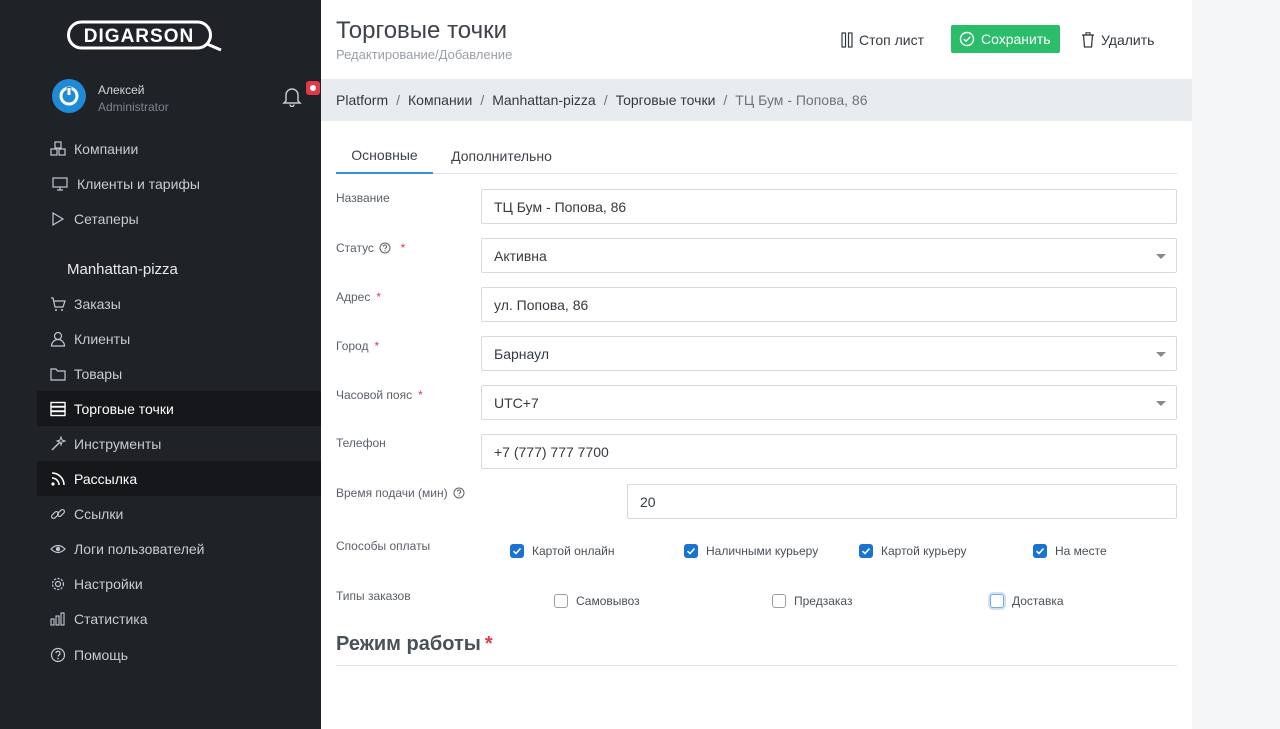 Image resolution: width=1280 pixels, height=729 pixels. What do you see at coordinates (121, 90) in the screenshot?
I see `user-name: Алексей` at bounding box center [121, 90].